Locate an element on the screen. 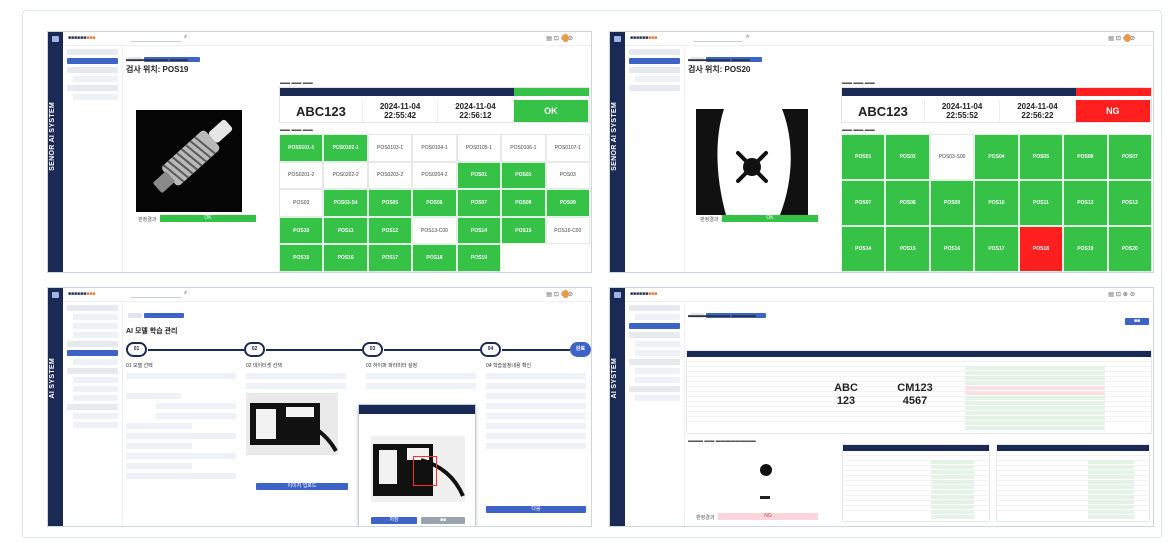 The width and height of the screenshot is (1174, 543). grid-cell-pos08: POS08 is located at coordinates (523, 203).